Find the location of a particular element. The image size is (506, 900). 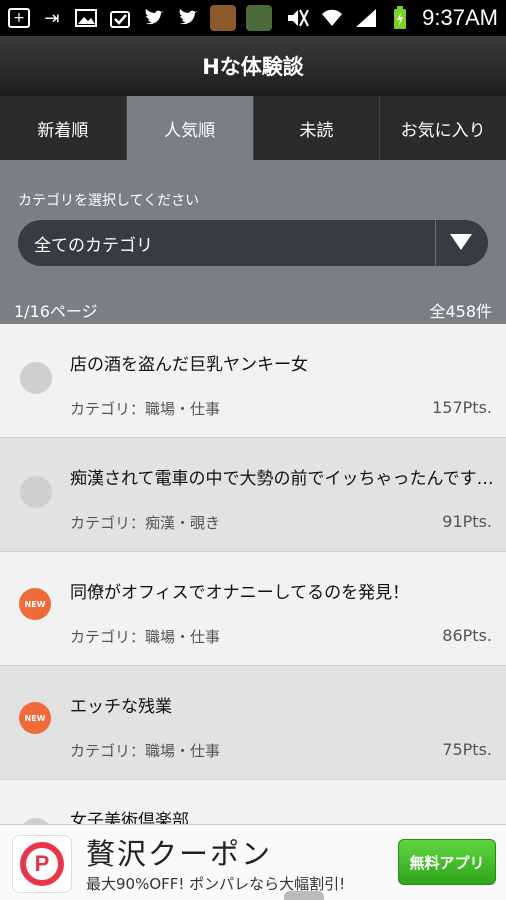

list-item: 女子美術倶楽部 is located at coordinates (253, 802).